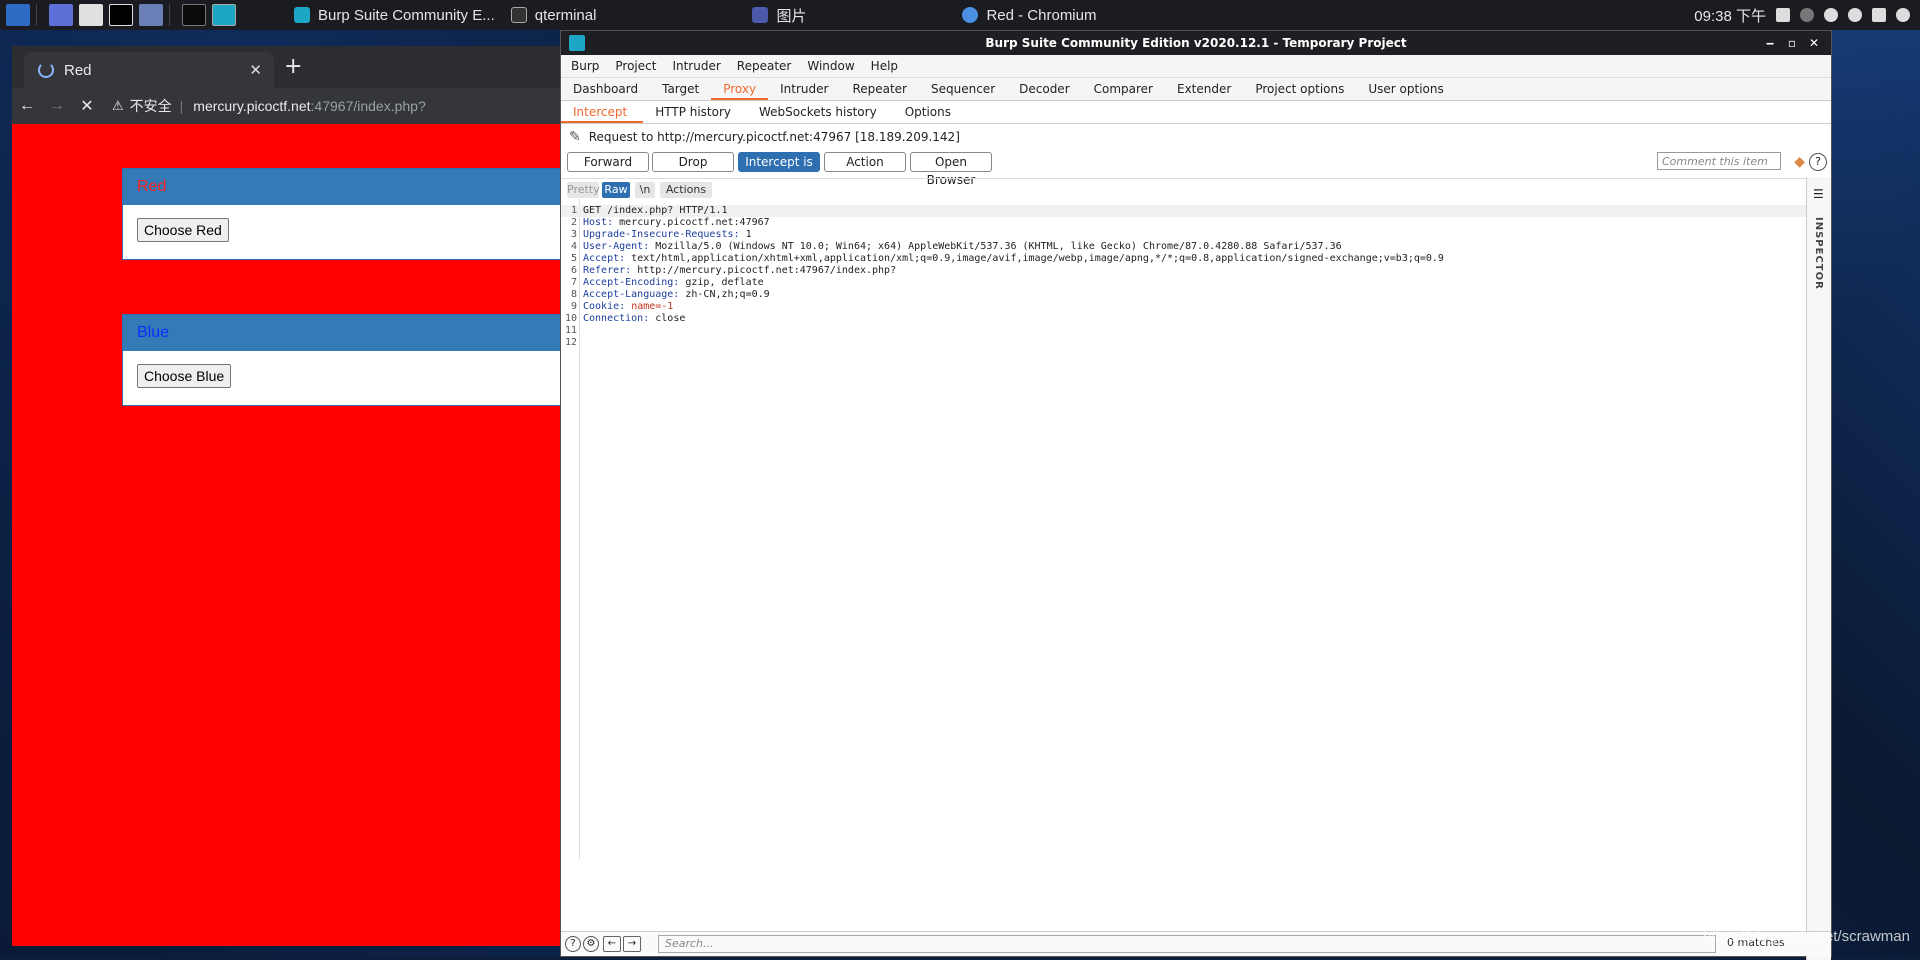 The width and height of the screenshot is (1920, 960). Describe the element at coordinates (695, 114) in the screenshot. I see `subtab-http-history: HTTP history` at that location.